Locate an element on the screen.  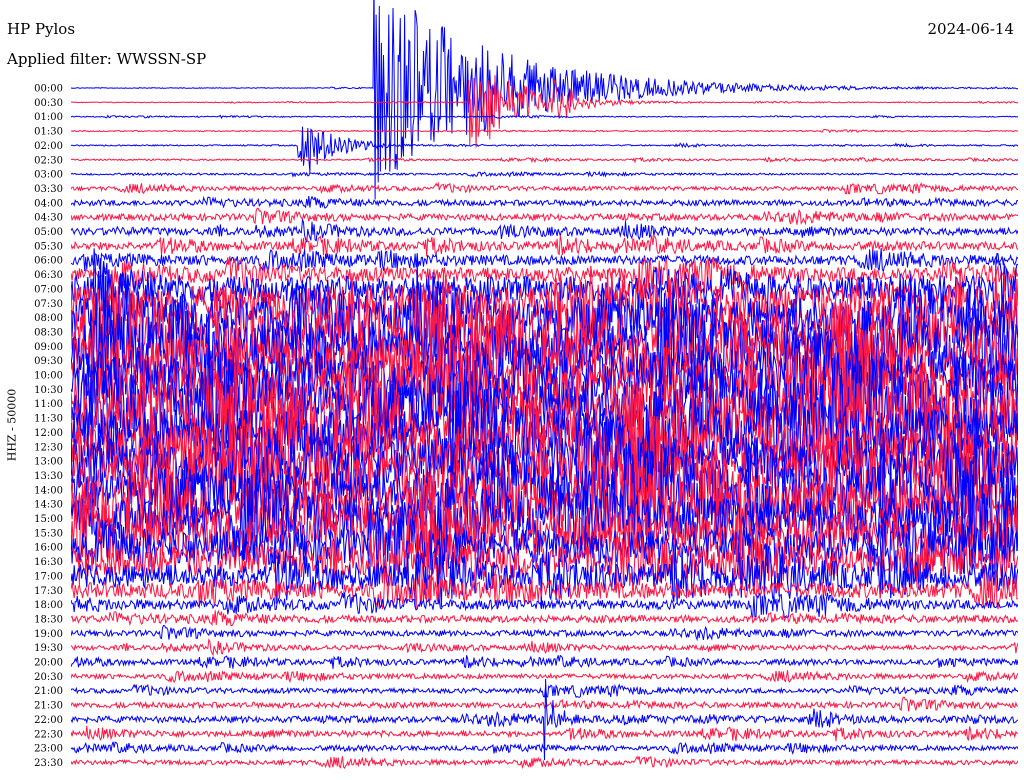
row-time-label: 03:30 is located at coordinates (48, 189).